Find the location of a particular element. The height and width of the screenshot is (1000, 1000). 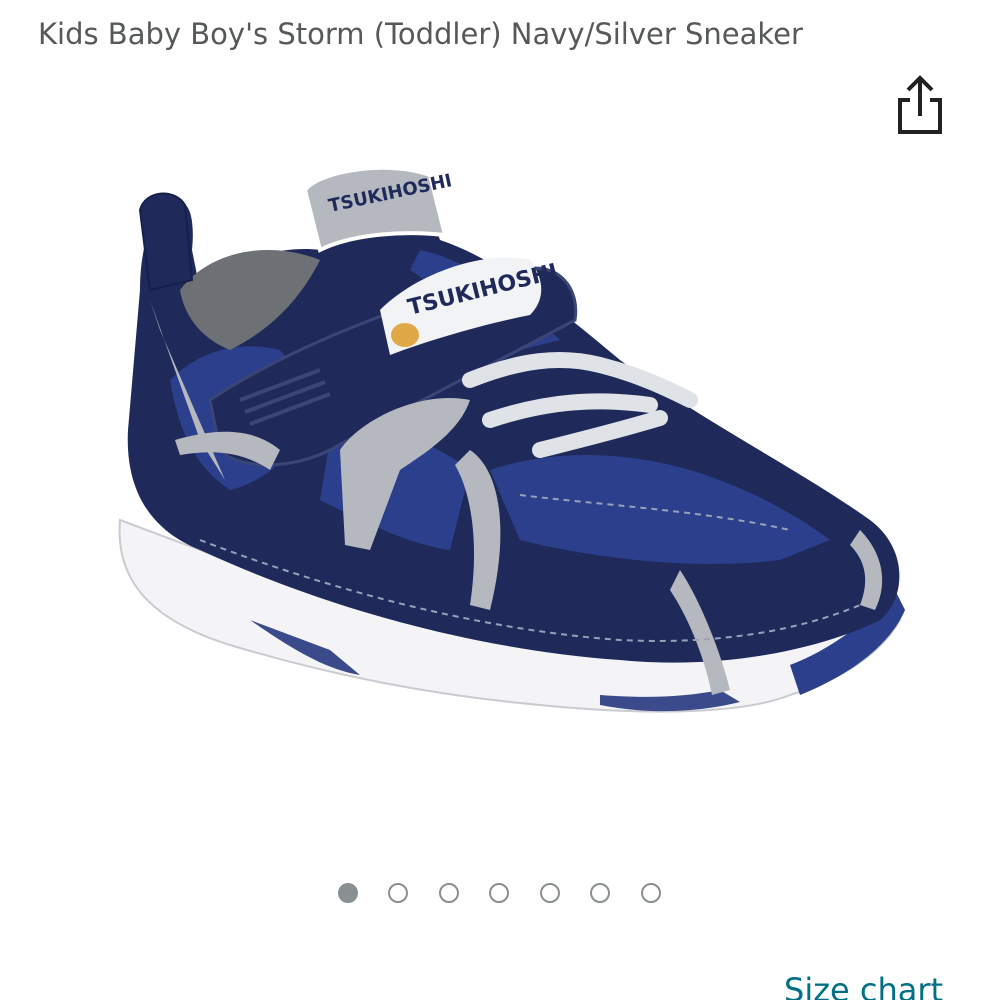

share-icon is located at coordinates (920, 104).